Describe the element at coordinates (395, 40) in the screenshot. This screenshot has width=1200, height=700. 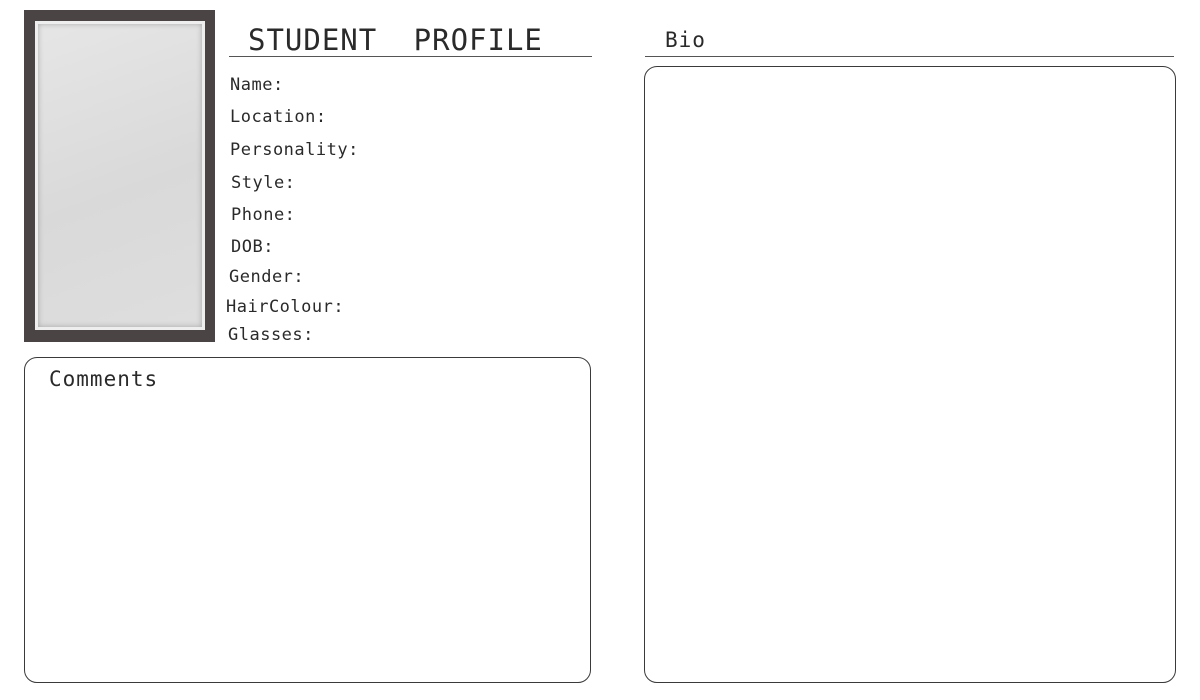
I see `page-title: STUDENT PROFILE` at that location.